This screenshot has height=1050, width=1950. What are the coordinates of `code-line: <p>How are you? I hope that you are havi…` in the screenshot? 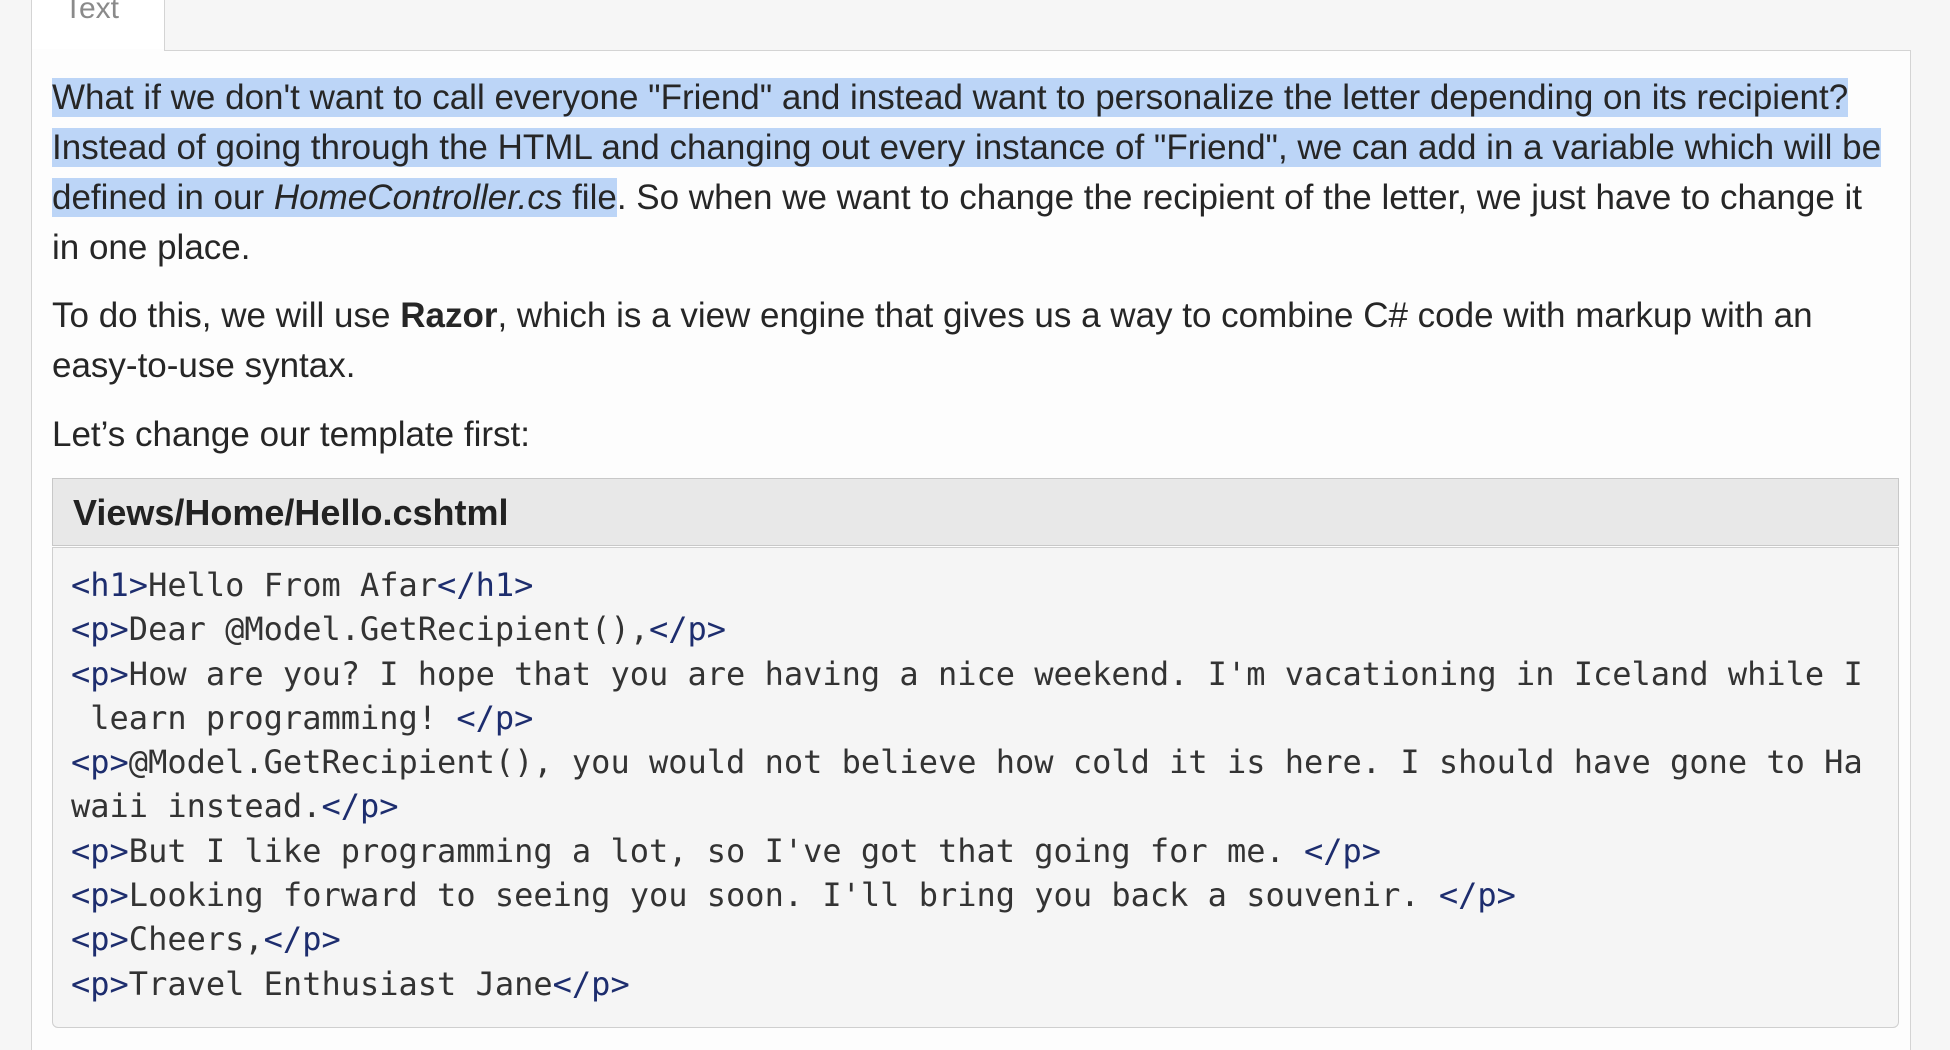 It's located at (967, 674).